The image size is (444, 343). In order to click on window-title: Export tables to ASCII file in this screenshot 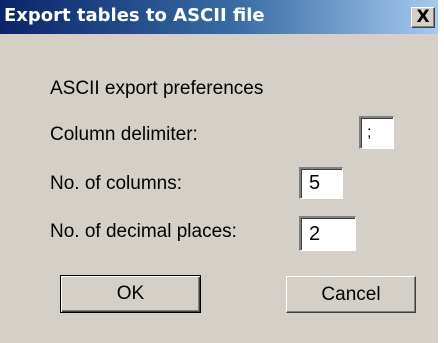, I will do `click(134, 15)`.